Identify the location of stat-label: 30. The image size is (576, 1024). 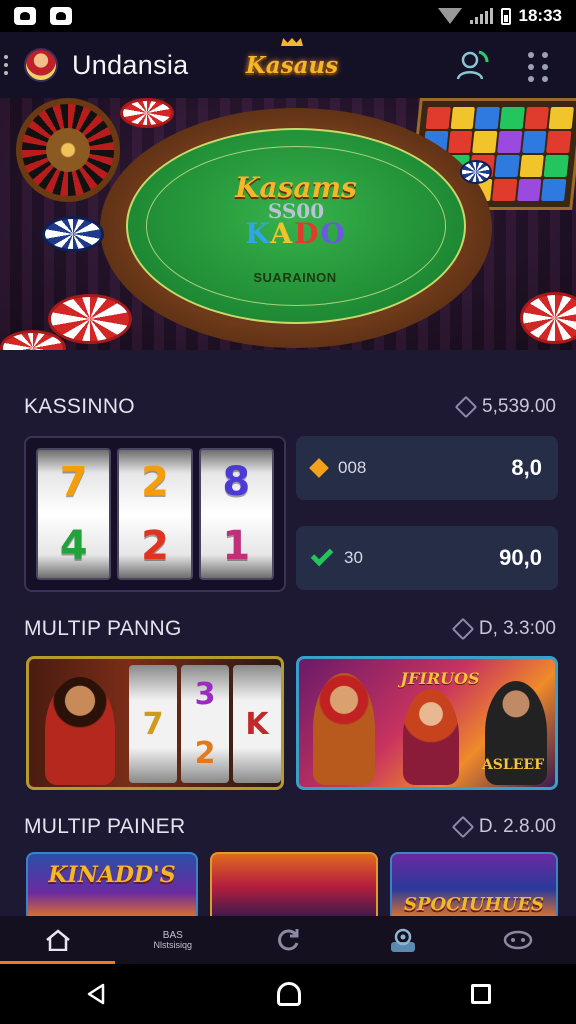
(353, 557).